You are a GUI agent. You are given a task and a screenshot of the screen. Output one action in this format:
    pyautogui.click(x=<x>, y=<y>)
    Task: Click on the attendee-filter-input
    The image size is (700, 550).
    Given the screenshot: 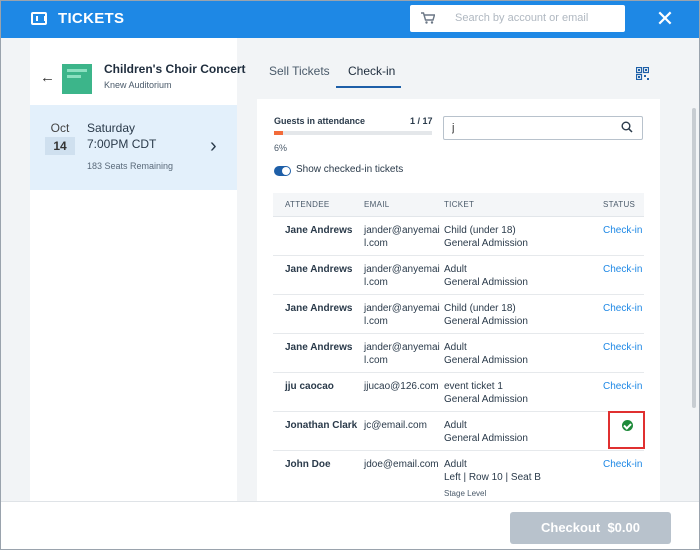 What is the action you would take?
    pyautogui.click(x=543, y=128)
    